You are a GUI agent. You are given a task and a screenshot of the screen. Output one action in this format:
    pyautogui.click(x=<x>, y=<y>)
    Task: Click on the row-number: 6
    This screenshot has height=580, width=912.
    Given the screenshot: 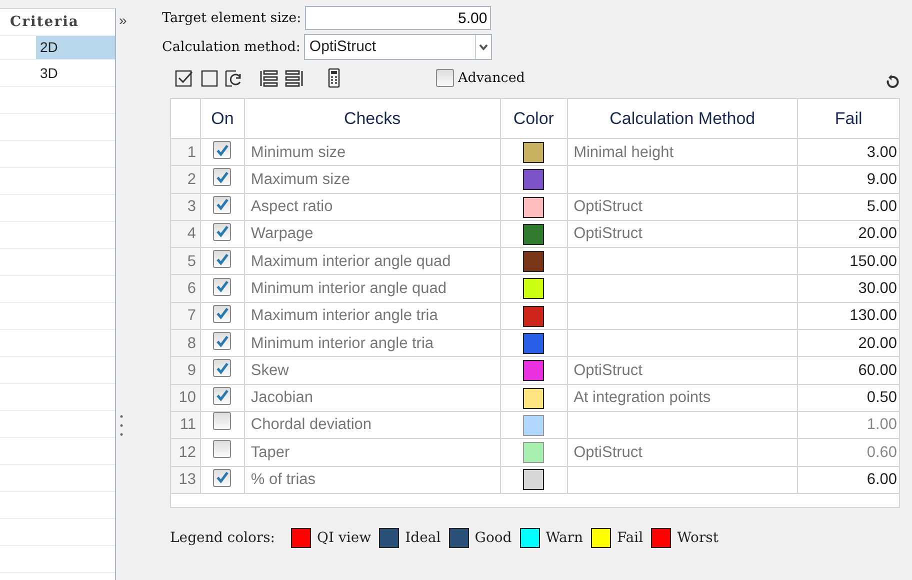 What is the action you would take?
    pyautogui.click(x=185, y=288)
    